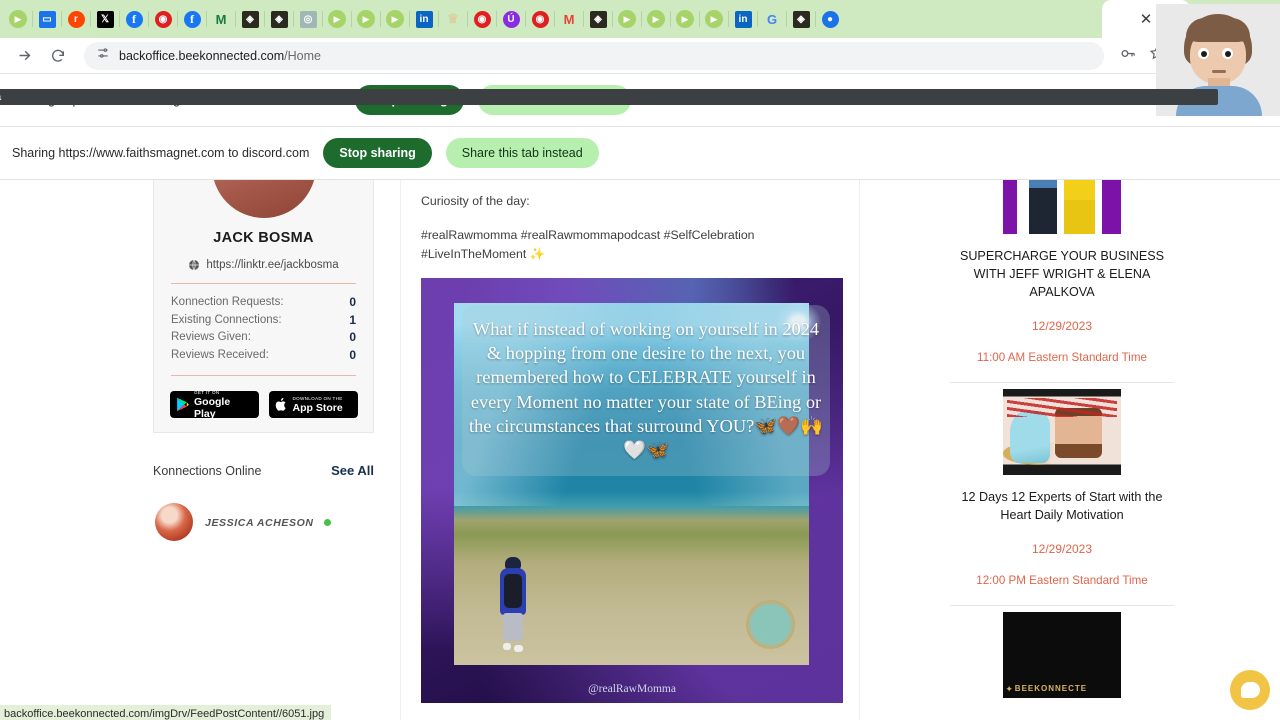 The width and height of the screenshot is (1280, 720). What do you see at coordinates (317, 407) in the screenshot?
I see `badge-text: App Store` at bounding box center [317, 407].